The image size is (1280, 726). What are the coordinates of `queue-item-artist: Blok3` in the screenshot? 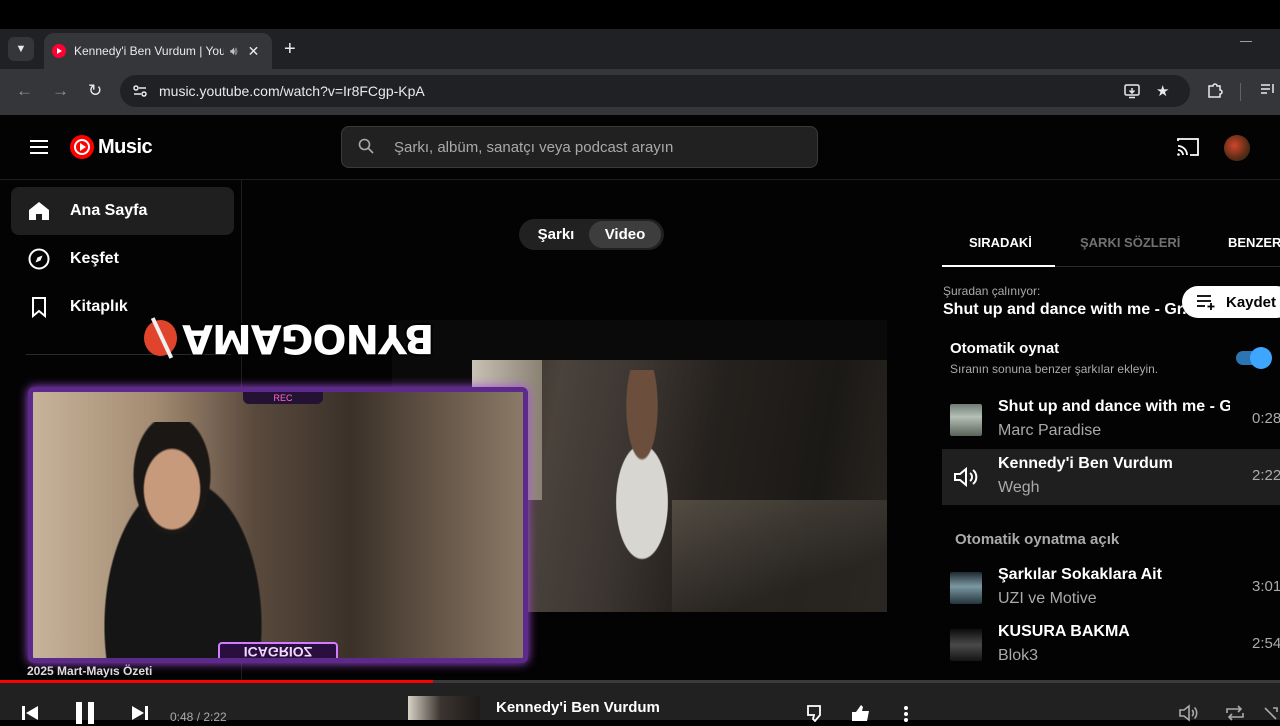 It's located at (1018, 656).